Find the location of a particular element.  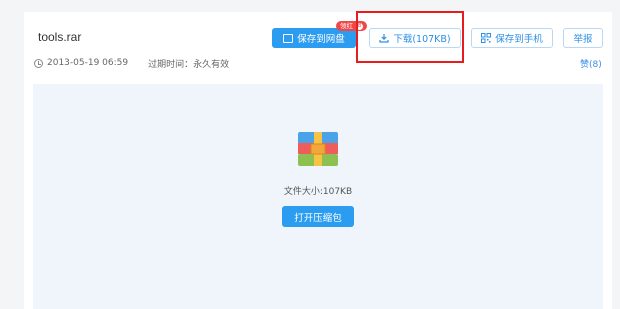

cloud-save-icon is located at coordinates (288, 38).